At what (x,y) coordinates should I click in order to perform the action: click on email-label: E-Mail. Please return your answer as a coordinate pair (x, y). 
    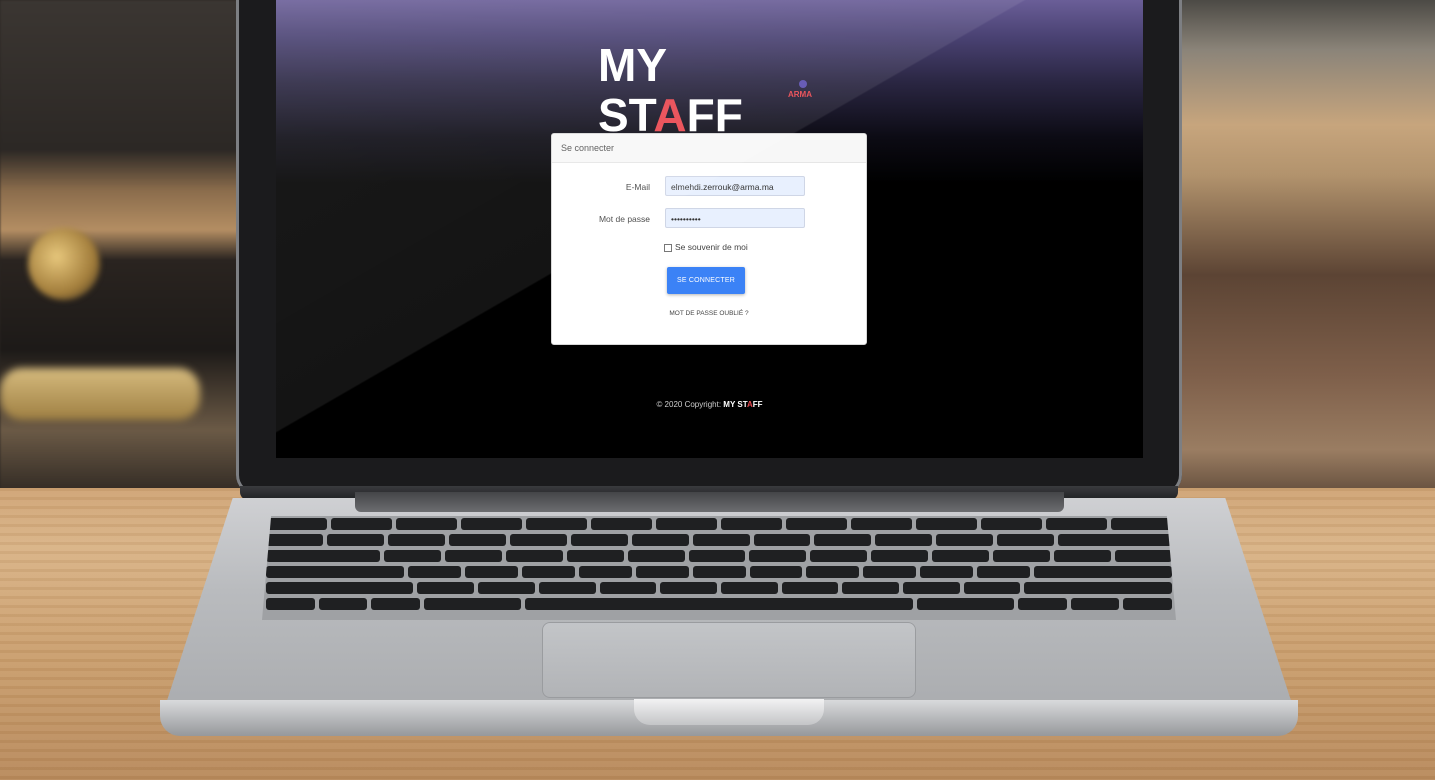
    Looking at the image, I should click on (637, 187).